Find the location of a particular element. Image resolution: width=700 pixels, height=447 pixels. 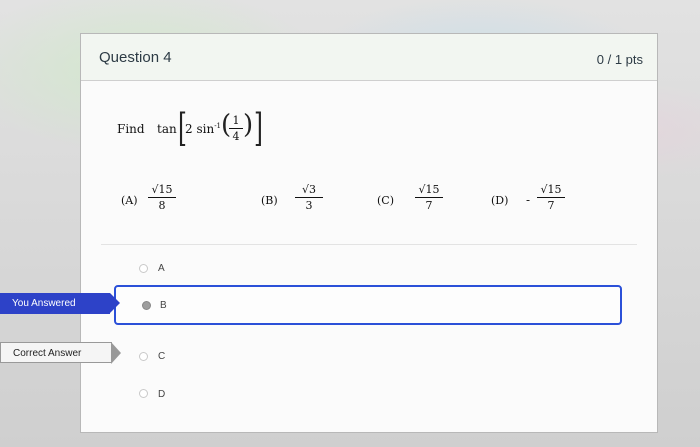

selected-answer-box: B is located at coordinates (368, 305).